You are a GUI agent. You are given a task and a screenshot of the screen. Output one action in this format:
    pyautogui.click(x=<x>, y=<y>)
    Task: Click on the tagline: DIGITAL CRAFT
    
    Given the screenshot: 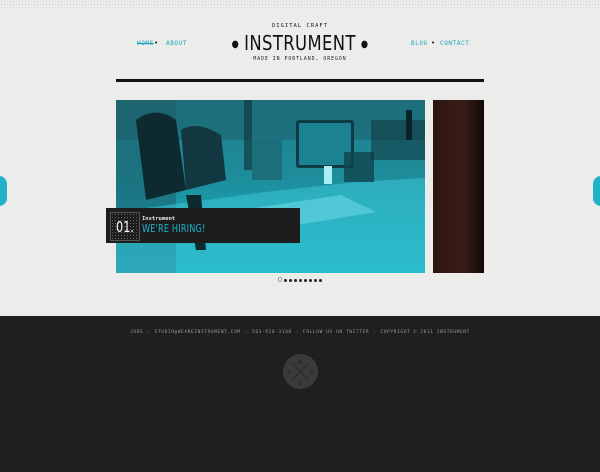 What is the action you would take?
    pyautogui.click(x=300, y=26)
    